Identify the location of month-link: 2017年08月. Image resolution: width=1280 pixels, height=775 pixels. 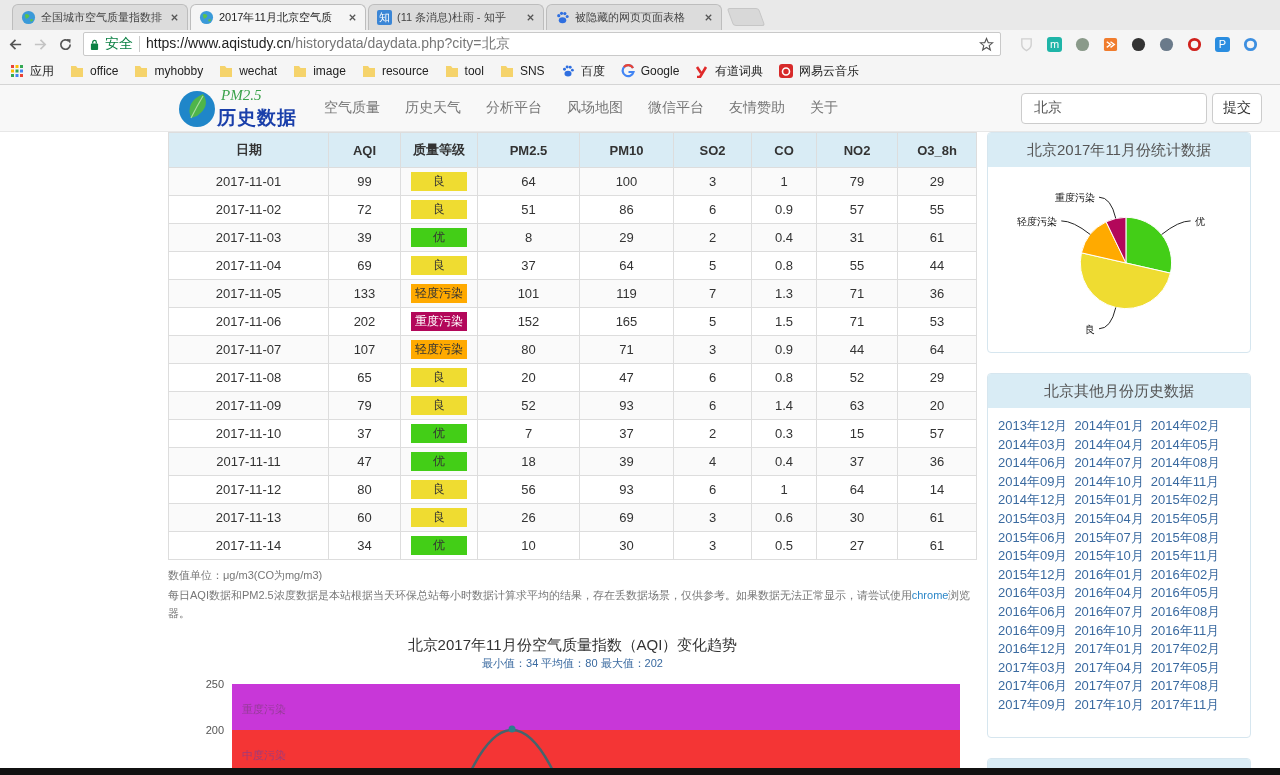
(1185, 686).